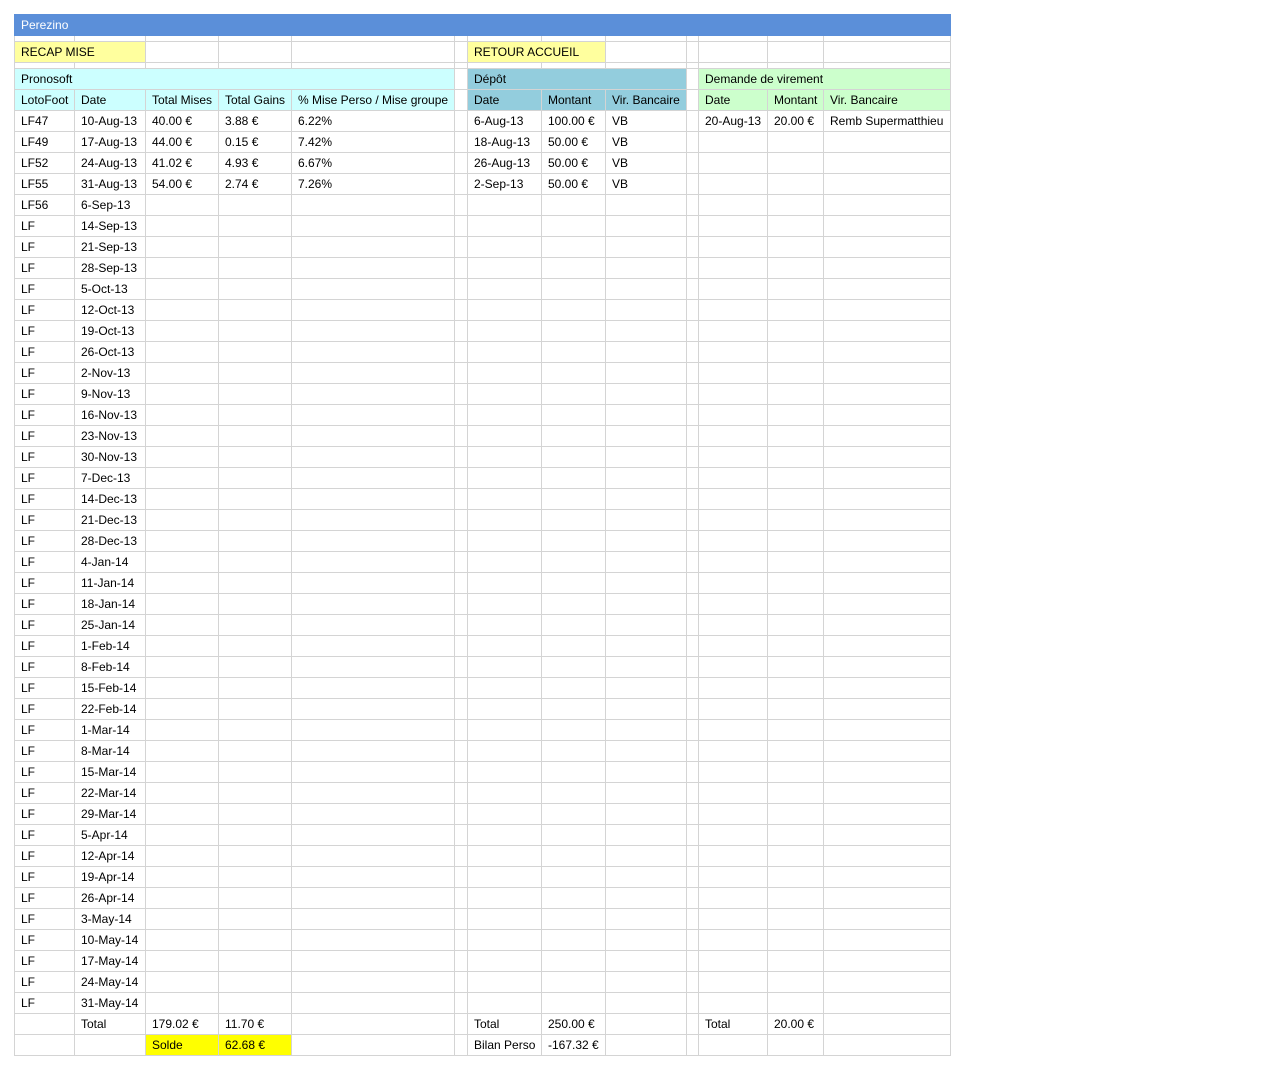  I want to click on date-cell: 1-Feb-14, so click(110, 646).